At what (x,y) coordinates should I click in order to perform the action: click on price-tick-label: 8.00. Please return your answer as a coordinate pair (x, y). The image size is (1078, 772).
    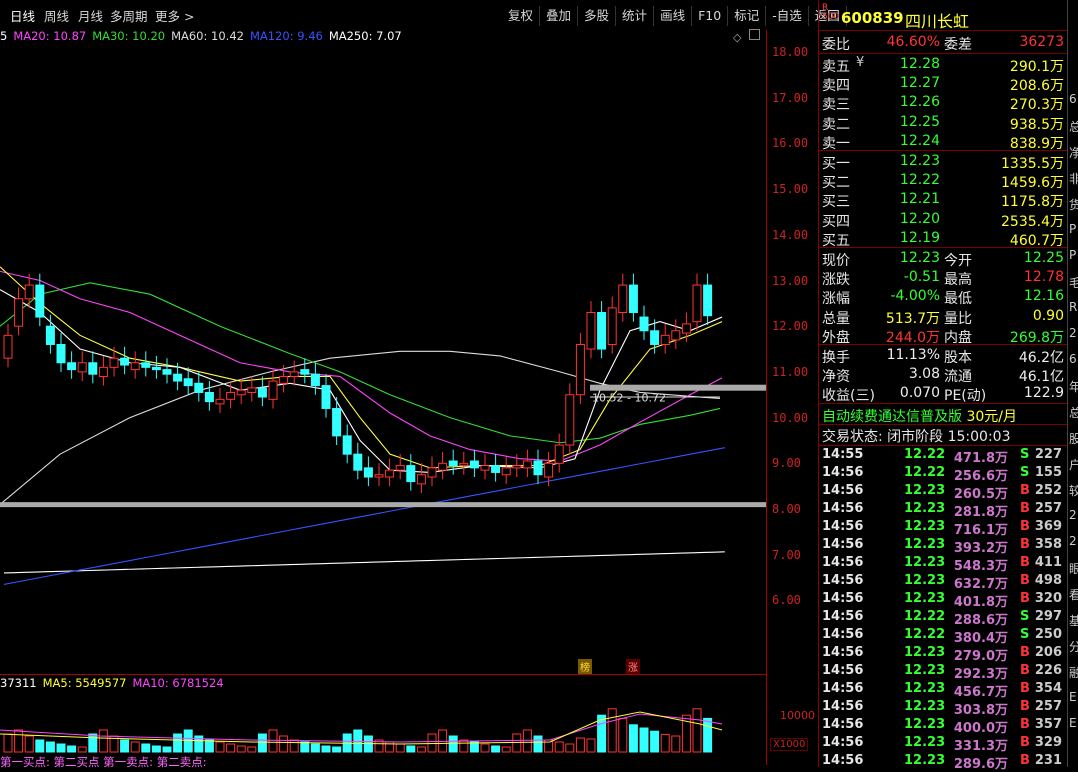
    Looking at the image, I should click on (786, 509).